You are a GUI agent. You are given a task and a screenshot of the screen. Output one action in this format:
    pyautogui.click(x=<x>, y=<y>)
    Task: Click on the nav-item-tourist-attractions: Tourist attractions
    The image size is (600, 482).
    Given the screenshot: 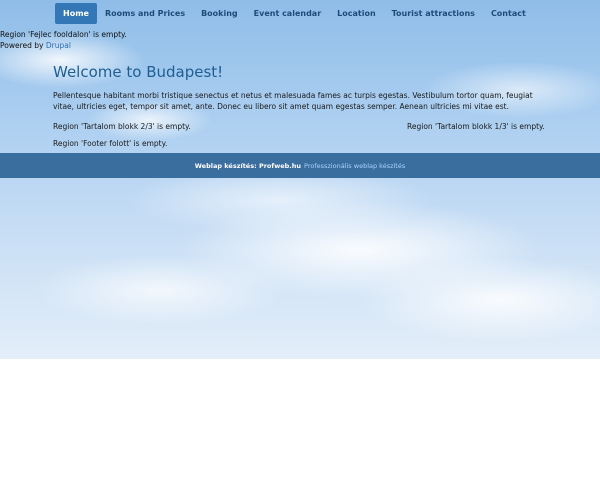 What is the action you would take?
    pyautogui.click(x=433, y=13)
    